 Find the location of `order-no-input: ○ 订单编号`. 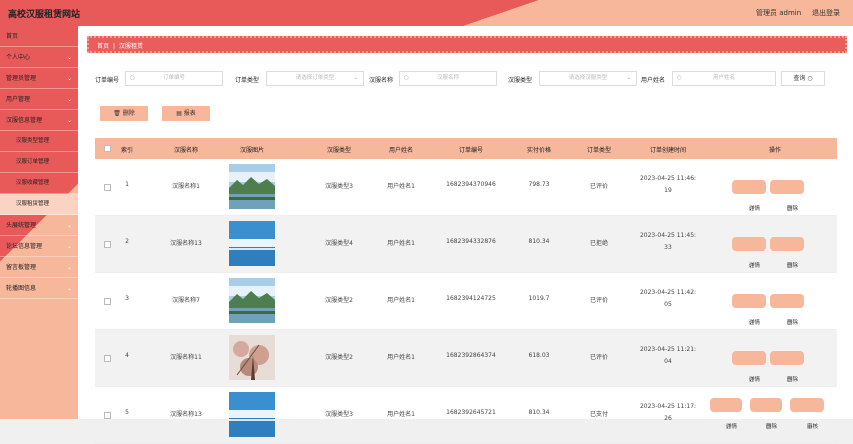

order-no-input: ○ 订单编号 is located at coordinates (174, 78).